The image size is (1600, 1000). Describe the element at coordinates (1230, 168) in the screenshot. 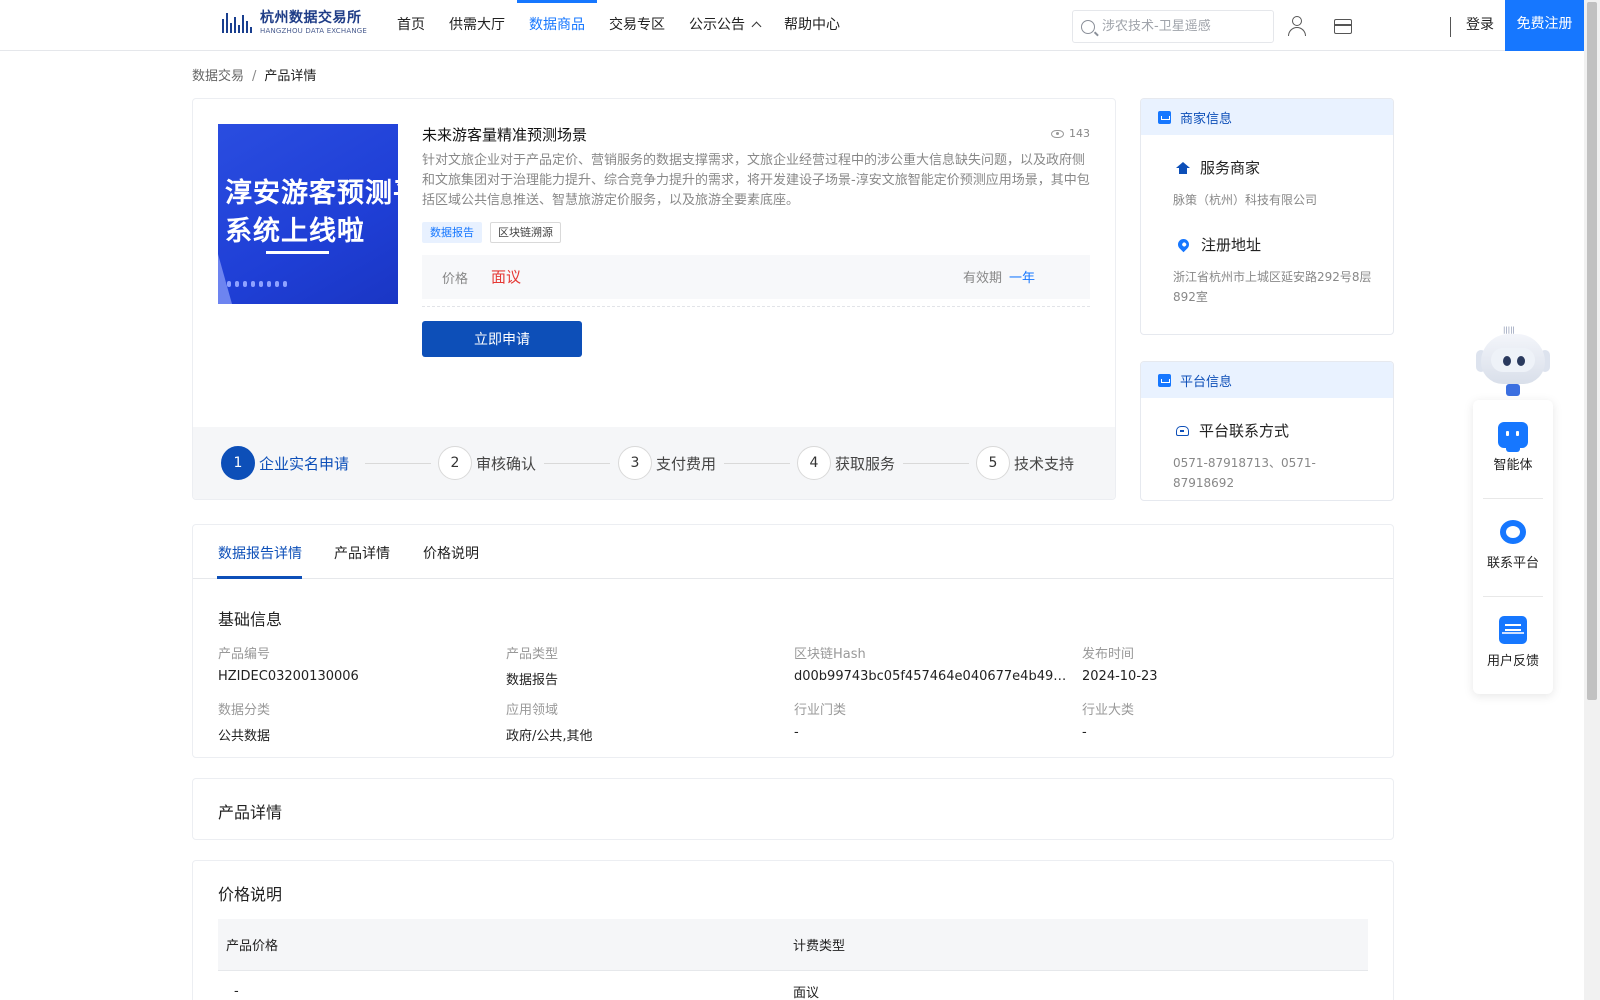

I see `service-merchant-label: 服务商家` at that location.